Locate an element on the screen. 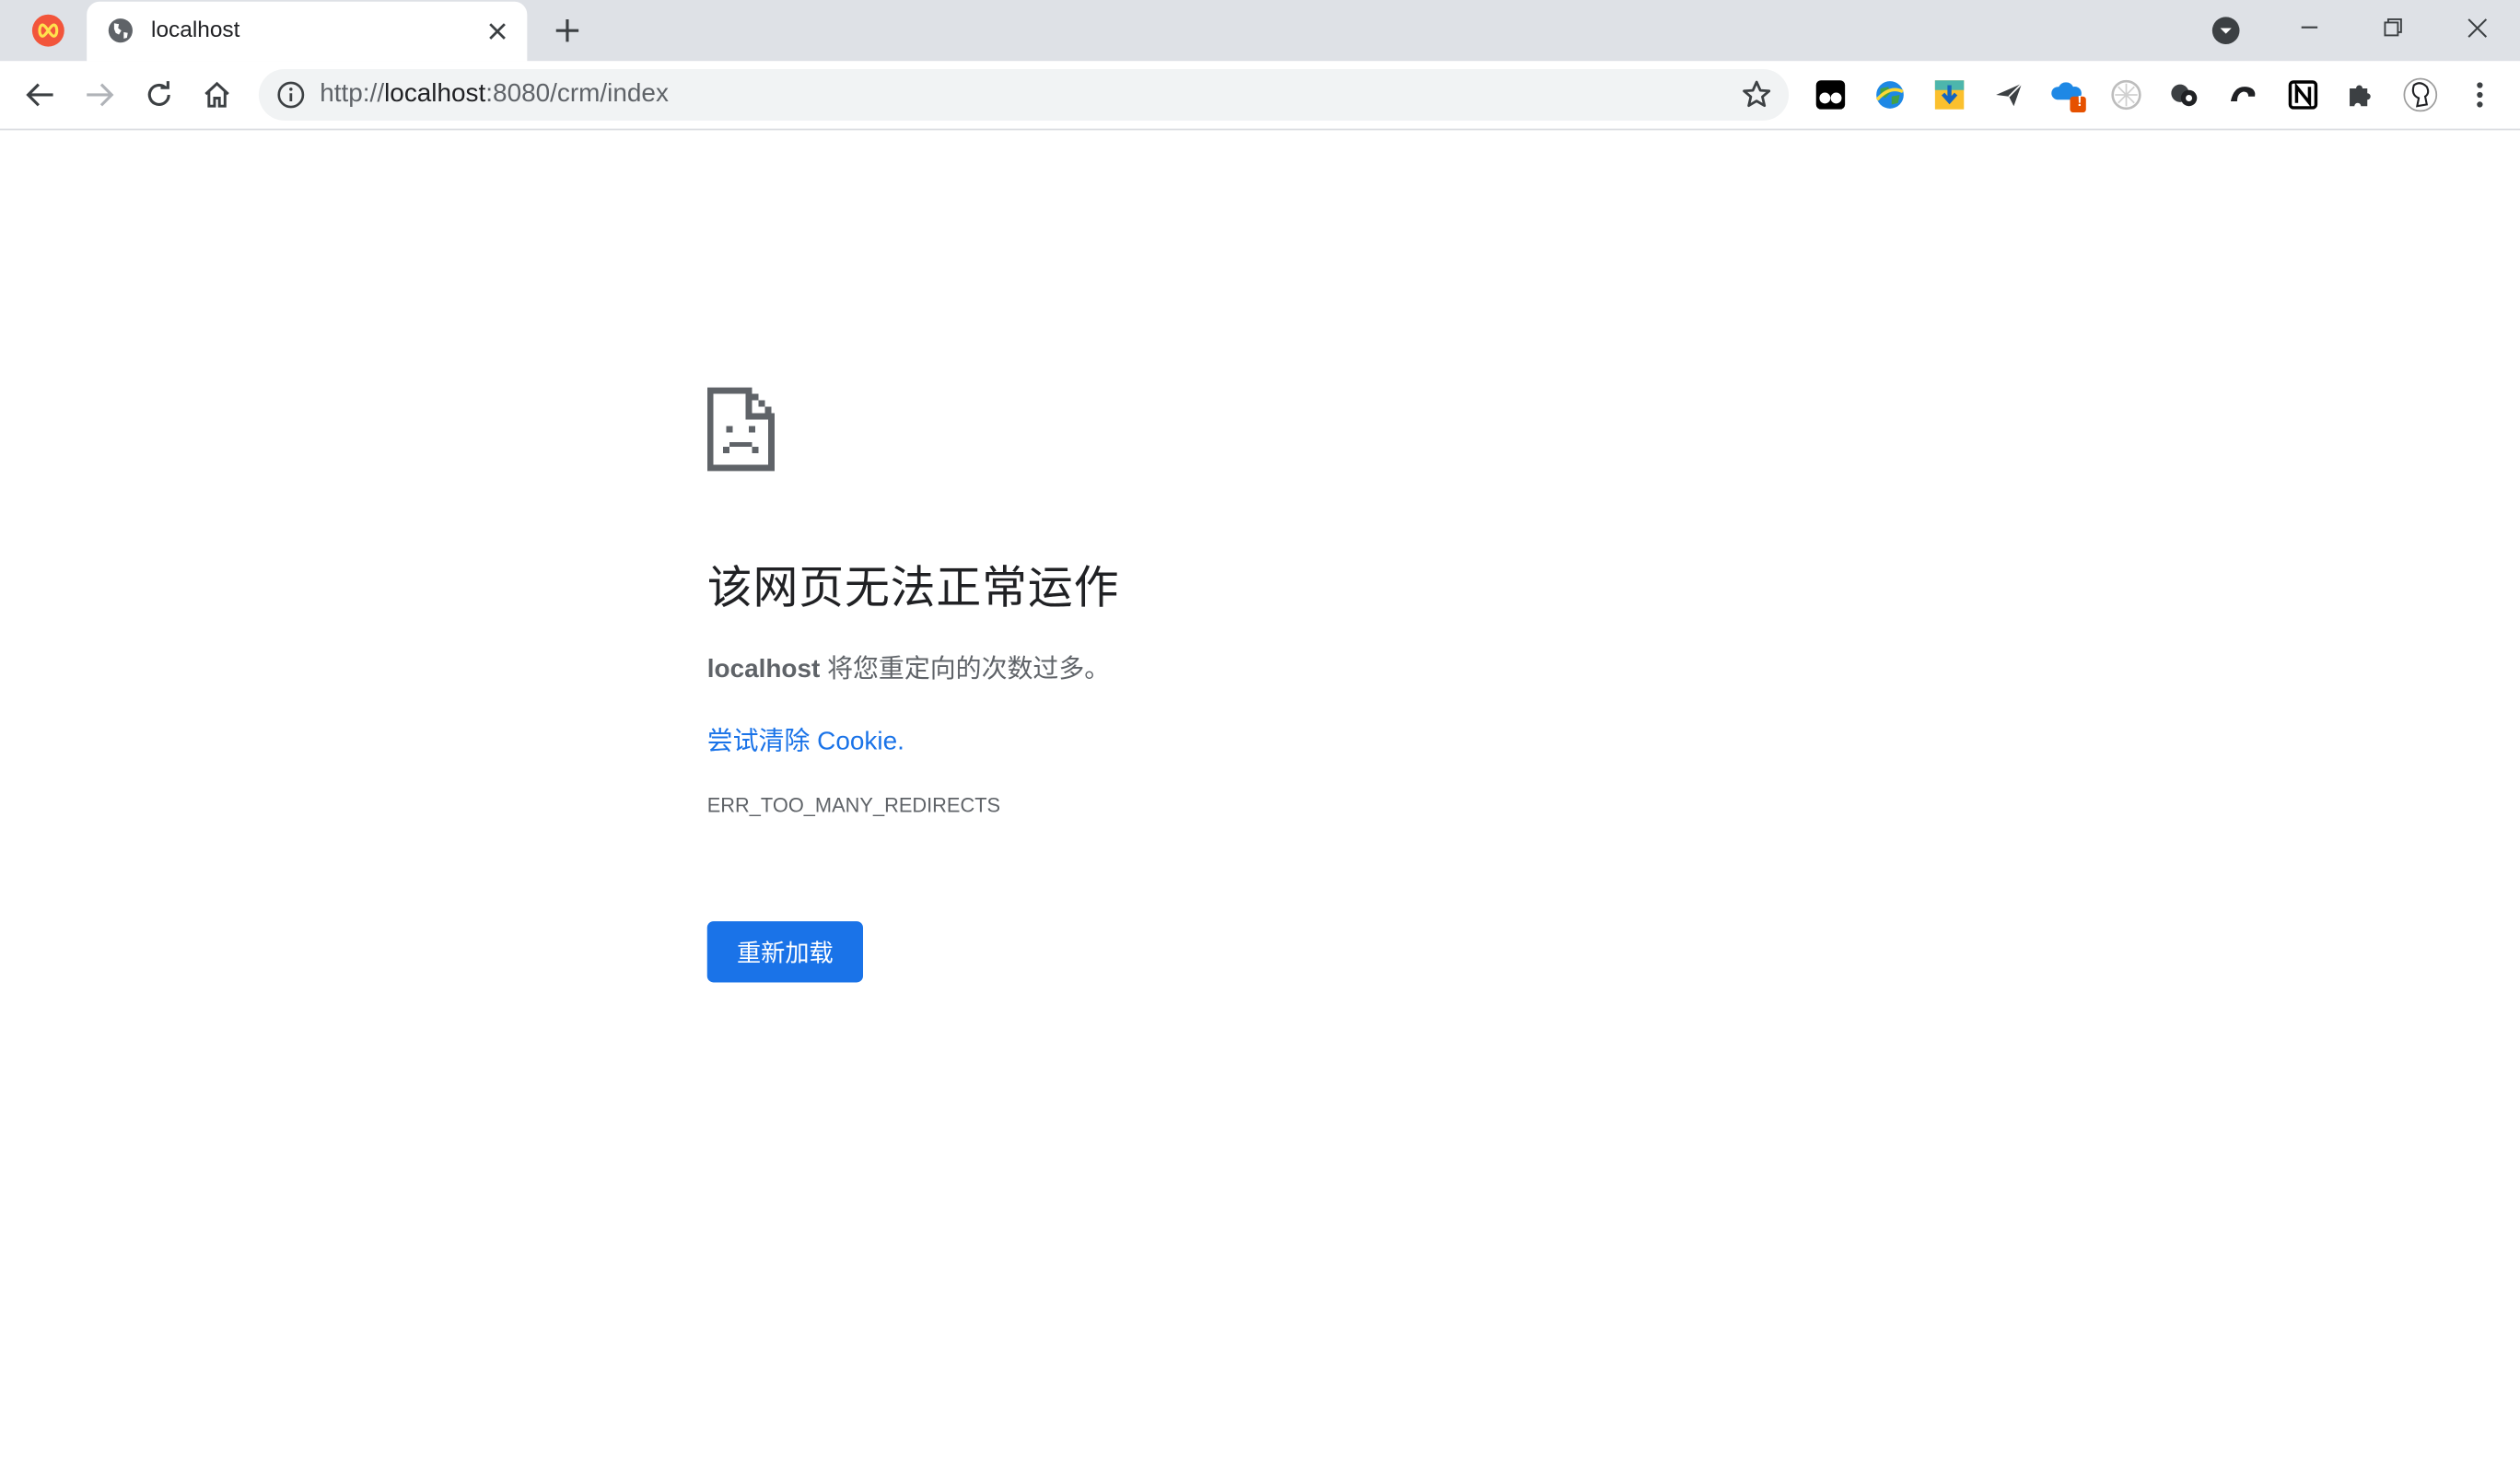  star-icon is located at coordinates (1757, 95).